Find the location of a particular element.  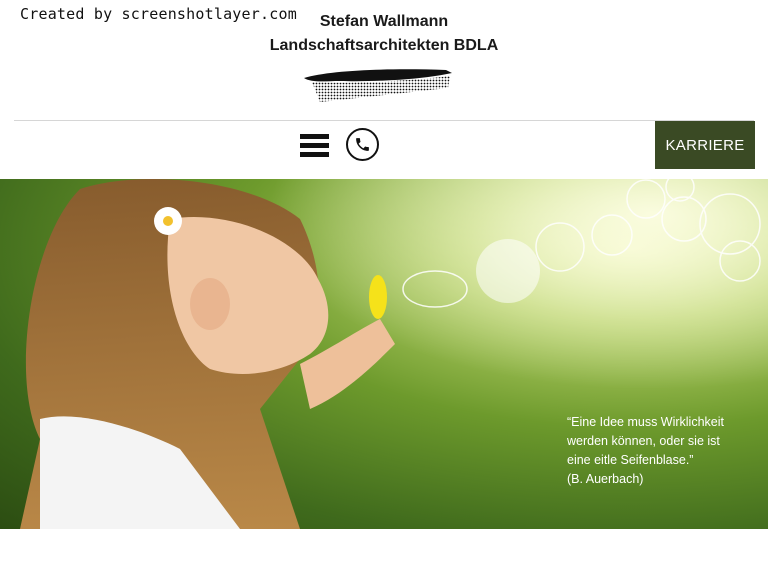

quote-line: werden können, oder sie ist is located at coordinates (643, 441).